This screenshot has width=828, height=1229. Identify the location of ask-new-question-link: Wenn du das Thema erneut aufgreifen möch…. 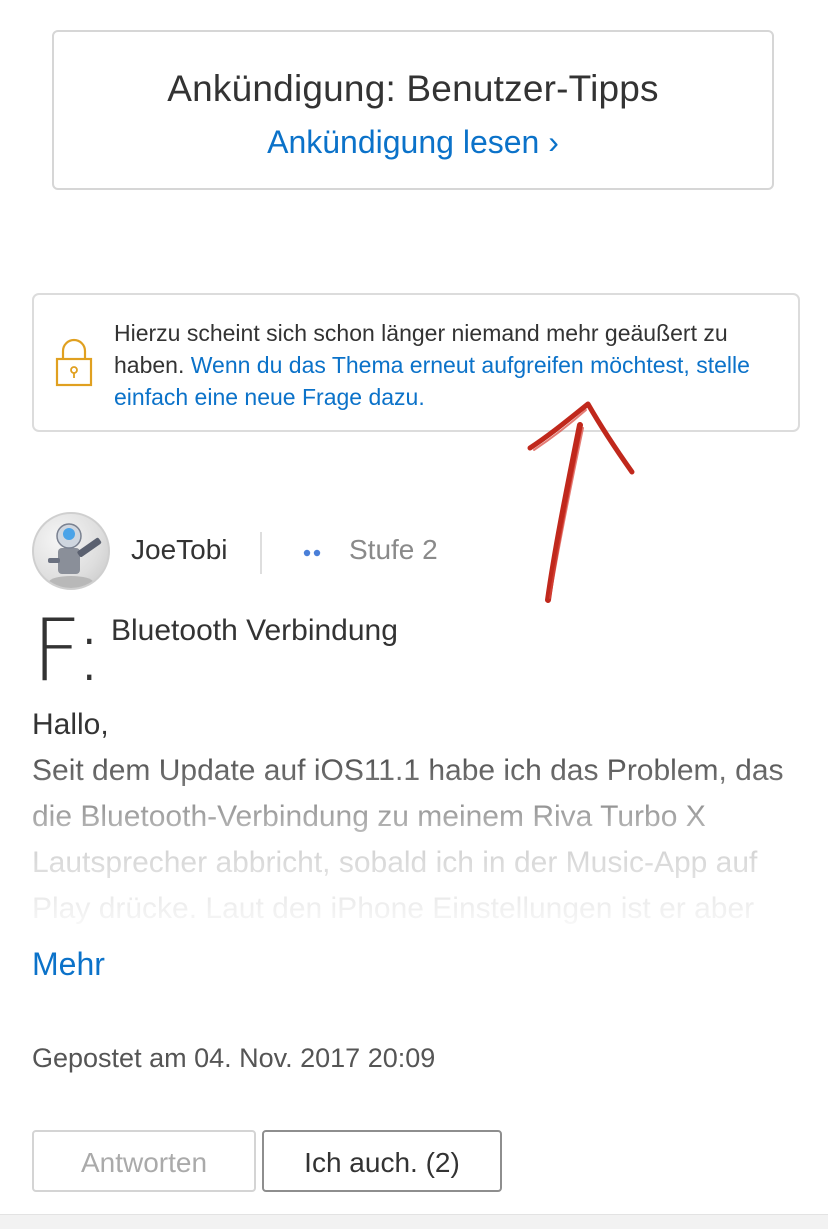
(432, 381).